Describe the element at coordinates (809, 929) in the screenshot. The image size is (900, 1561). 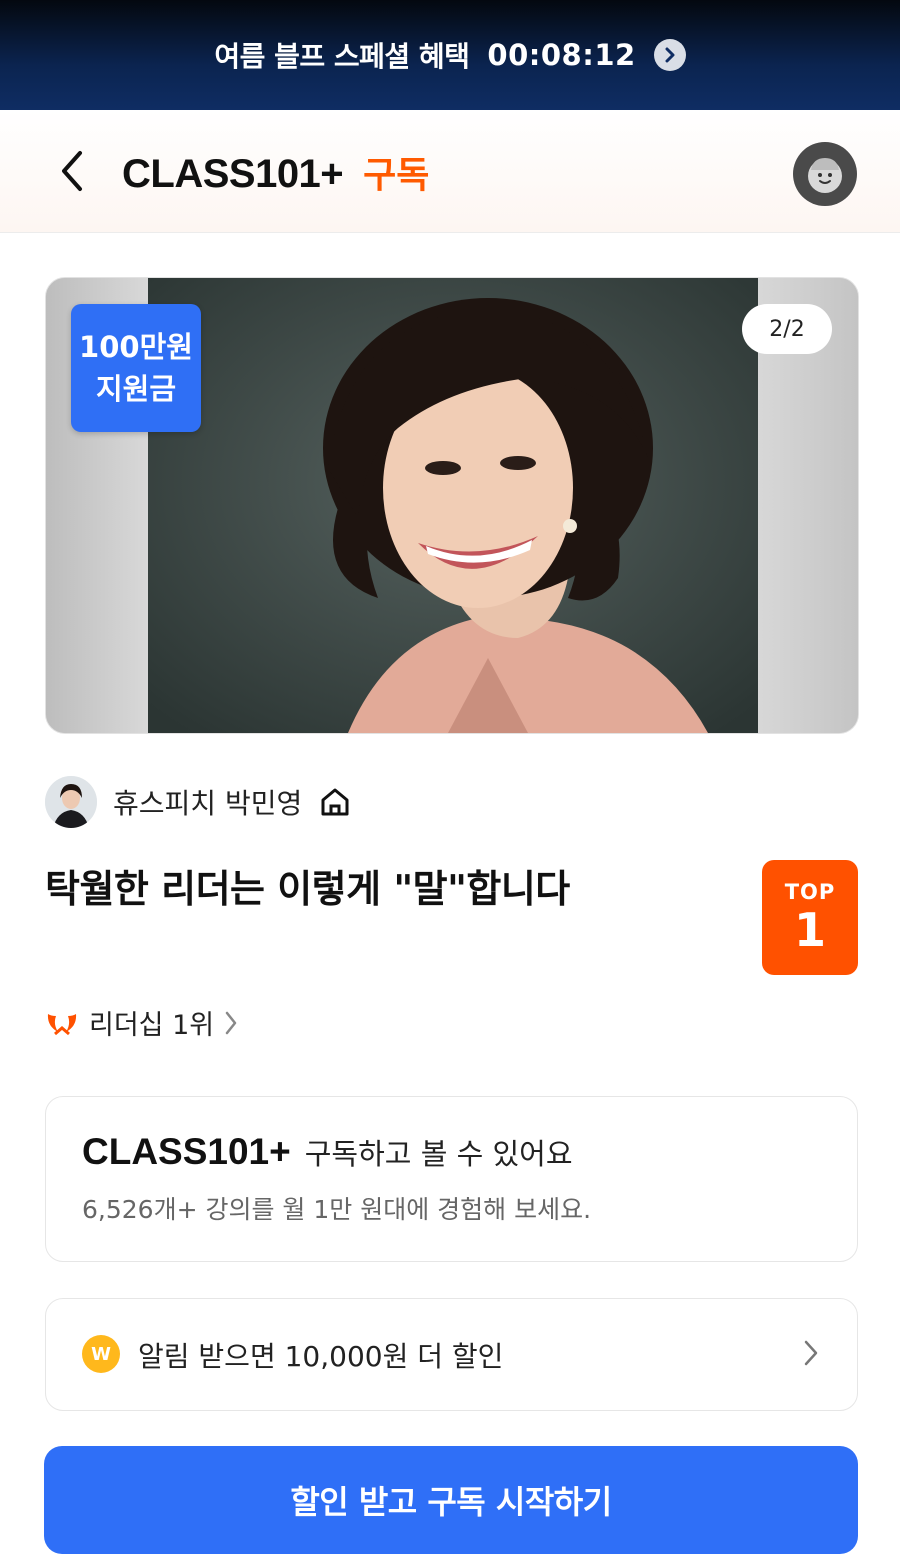
I see `top-badge-rank: 1` at that location.